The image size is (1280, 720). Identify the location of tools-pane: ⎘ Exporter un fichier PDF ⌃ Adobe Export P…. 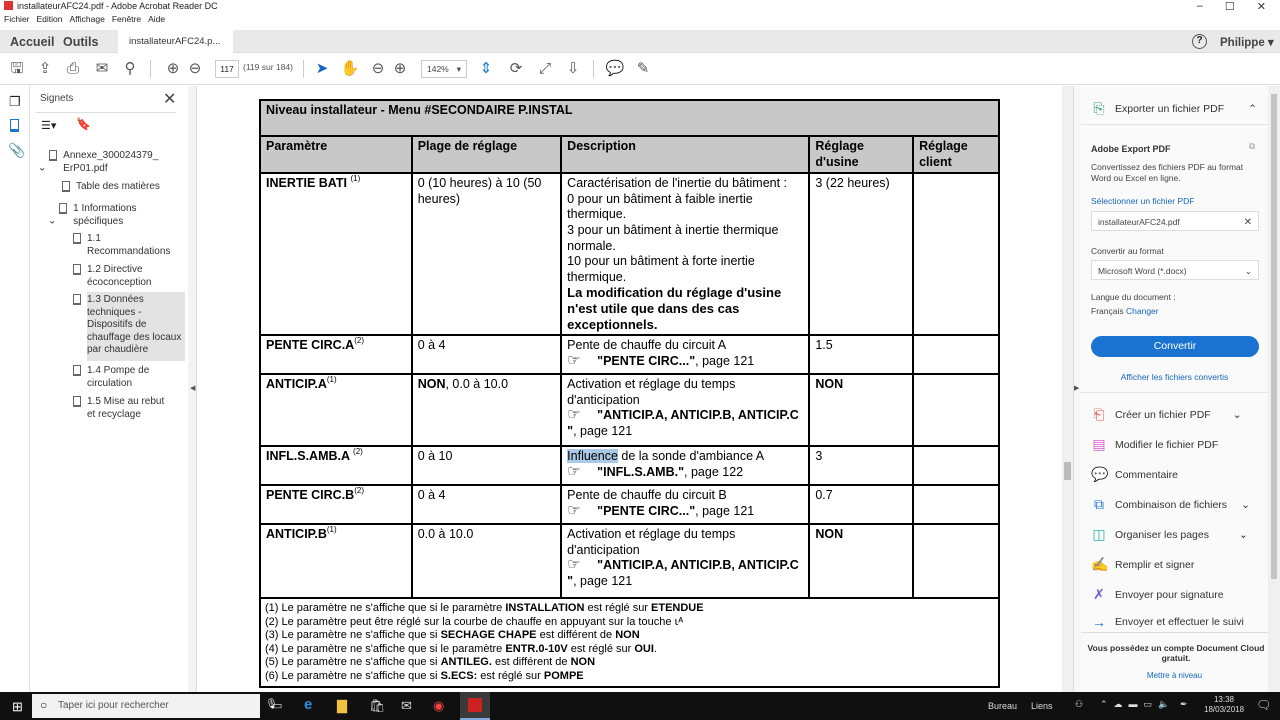
(1174, 389).